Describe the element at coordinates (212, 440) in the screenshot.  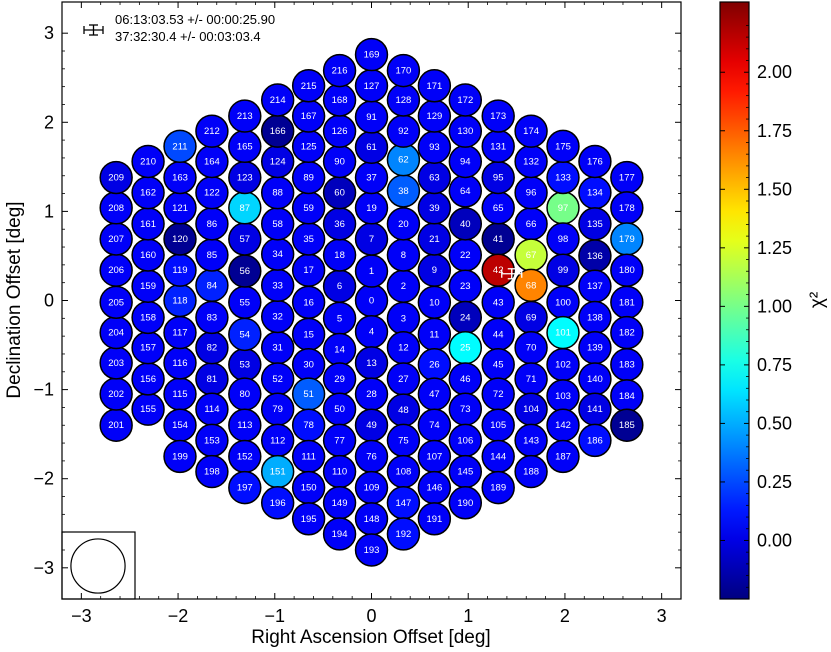
I see `pixel-label: 153` at that location.